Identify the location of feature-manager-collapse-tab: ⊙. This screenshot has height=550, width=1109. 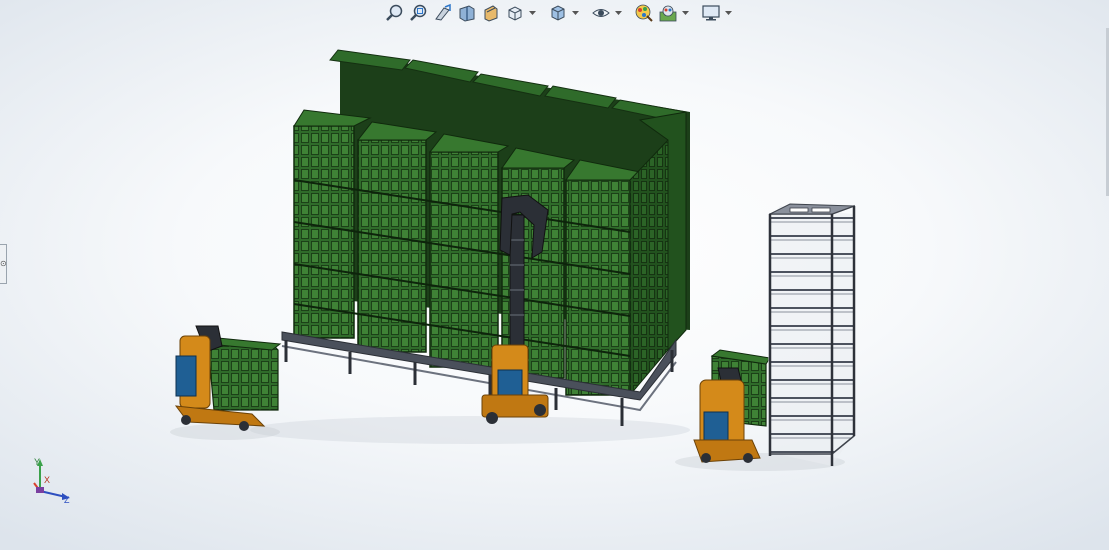
(3, 264).